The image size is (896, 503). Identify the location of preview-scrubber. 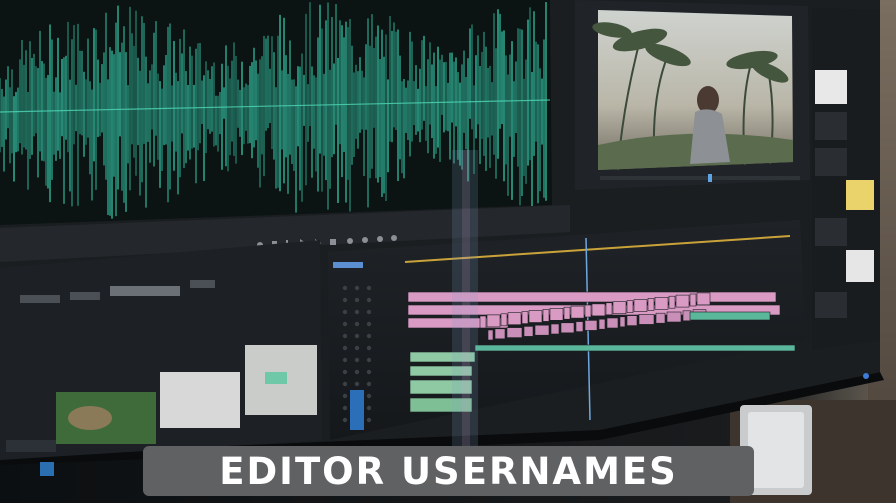
(700, 178).